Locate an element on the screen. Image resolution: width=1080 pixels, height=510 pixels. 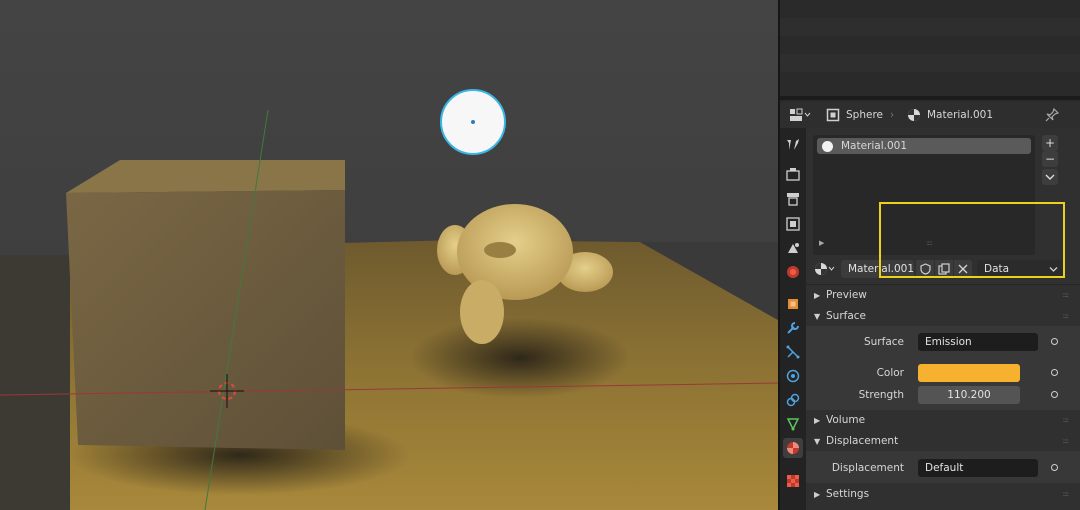
scene-tab-icon is located at coordinates (793, 248).